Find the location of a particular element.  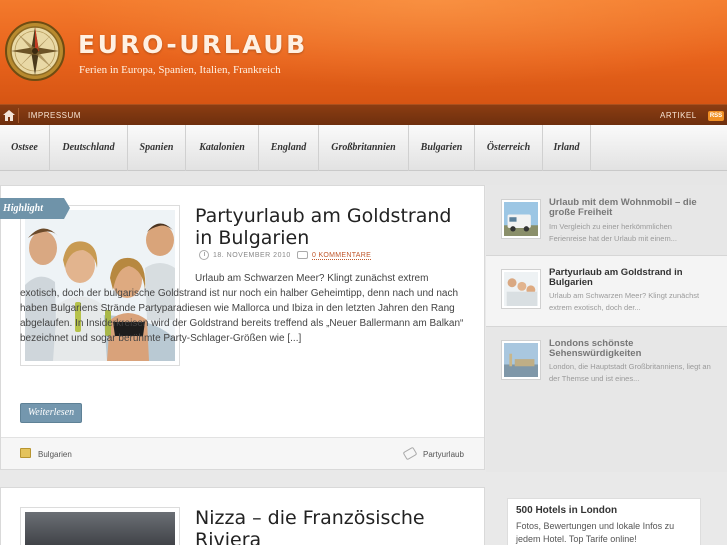

nav-item-bulgarien: Bulgarien is located at coordinates (442, 148).